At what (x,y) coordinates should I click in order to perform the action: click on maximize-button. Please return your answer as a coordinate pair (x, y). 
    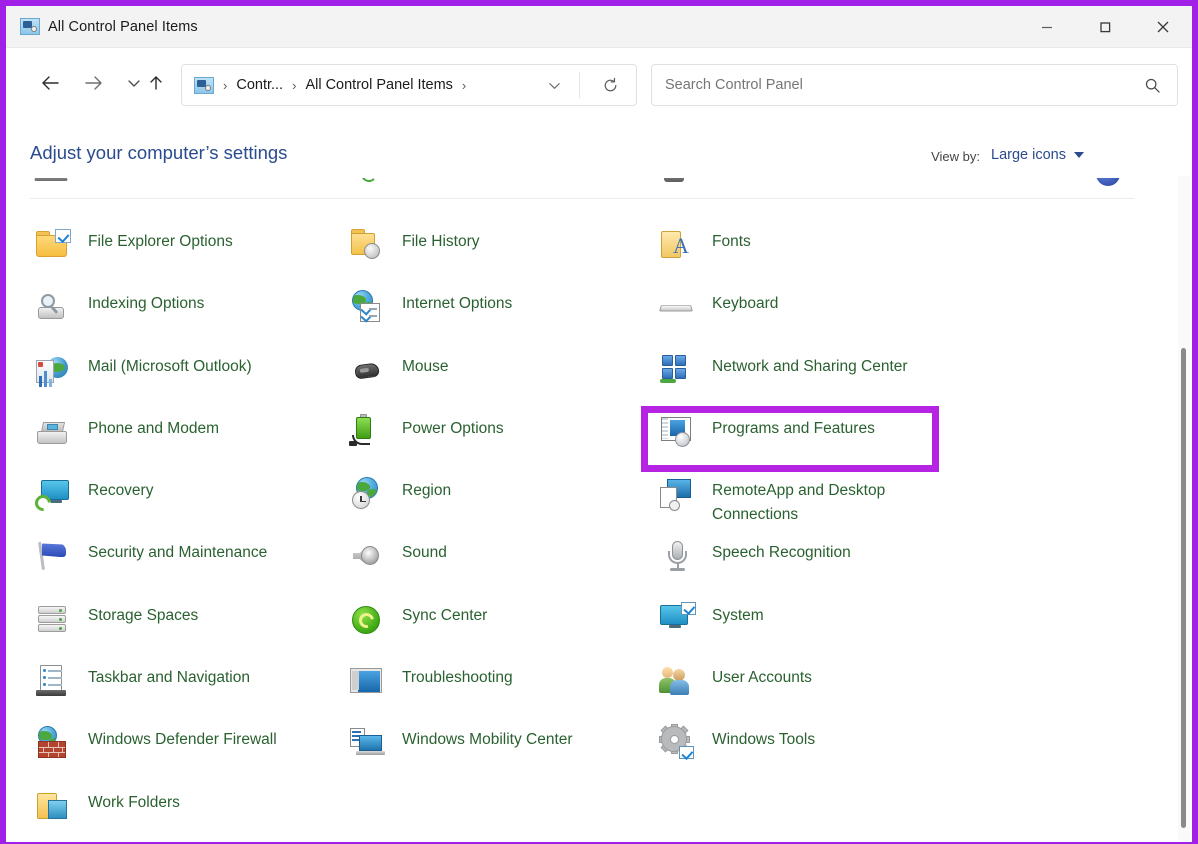
    Looking at the image, I should click on (1105, 27).